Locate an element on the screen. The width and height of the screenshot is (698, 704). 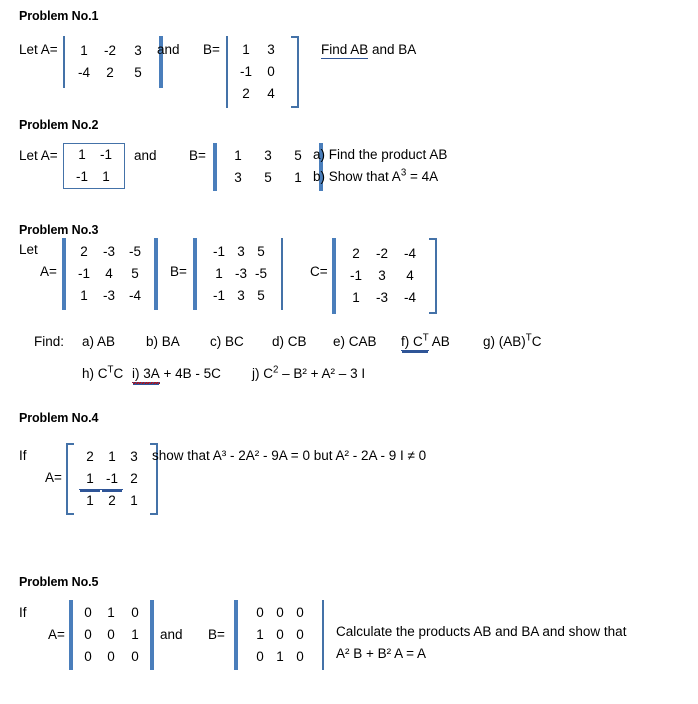
problem-2-item-b: b) Show that A3 = 4A is located at coordinates (376, 176).